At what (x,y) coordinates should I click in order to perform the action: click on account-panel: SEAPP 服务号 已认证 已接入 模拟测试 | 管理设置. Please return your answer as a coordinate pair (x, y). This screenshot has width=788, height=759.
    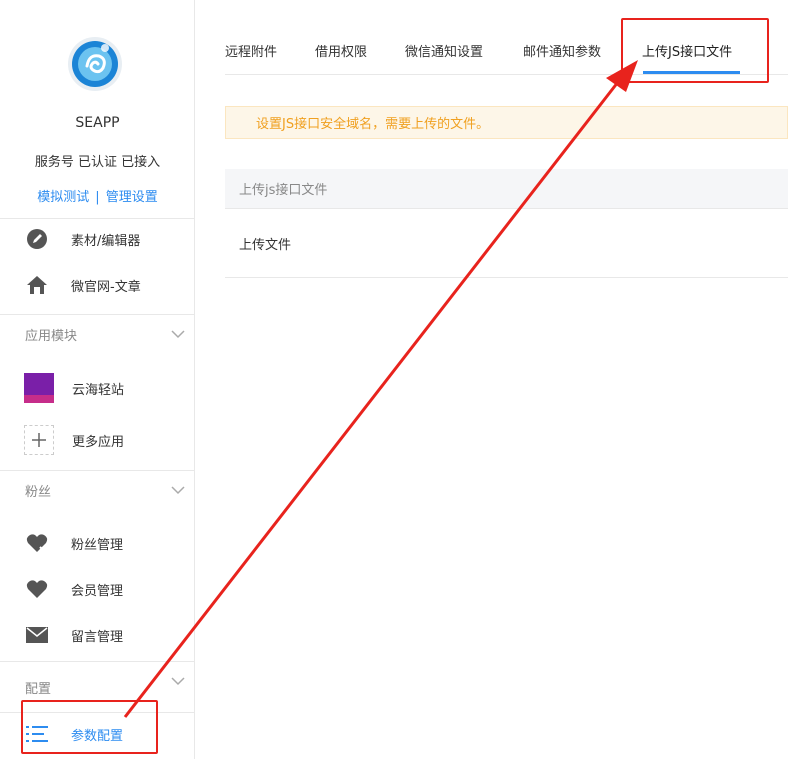
    Looking at the image, I should click on (97, 109).